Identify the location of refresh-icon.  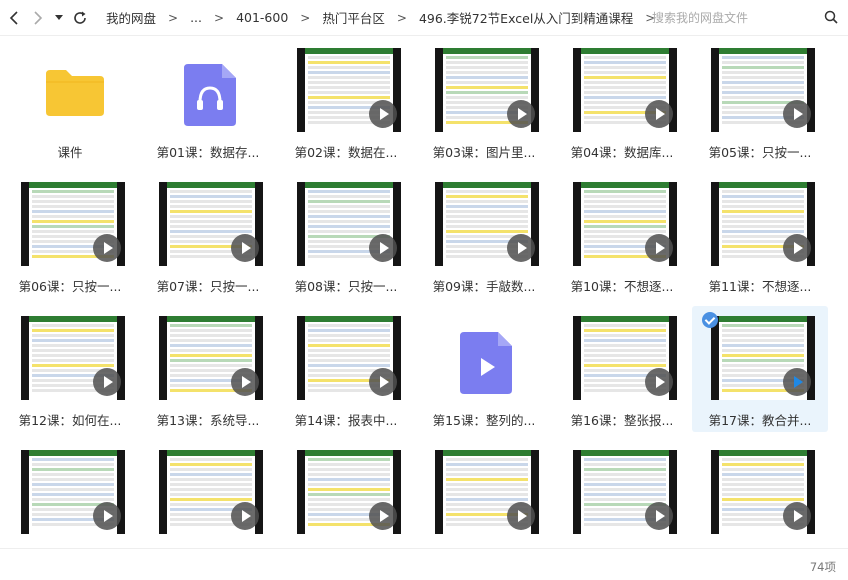
(80, 17).